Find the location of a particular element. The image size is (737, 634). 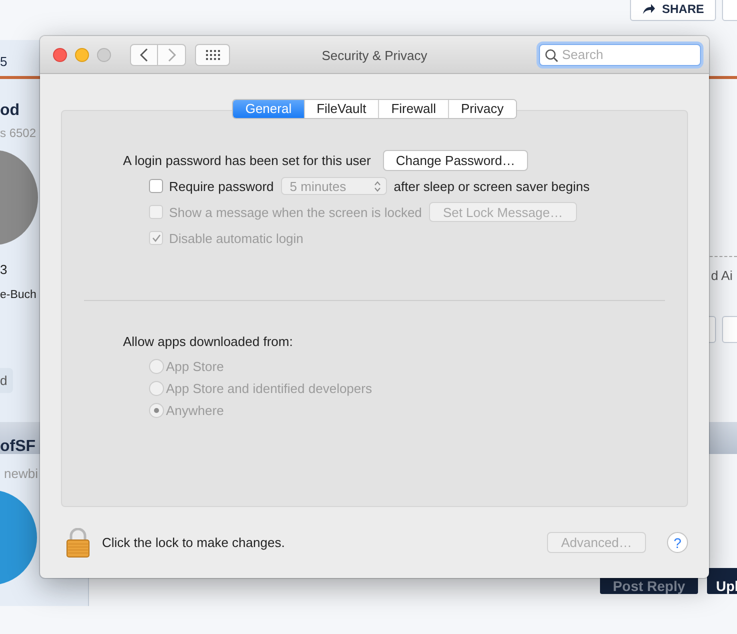

section-label: Allow apps downloaded from: is located at coordinates (208, 342).